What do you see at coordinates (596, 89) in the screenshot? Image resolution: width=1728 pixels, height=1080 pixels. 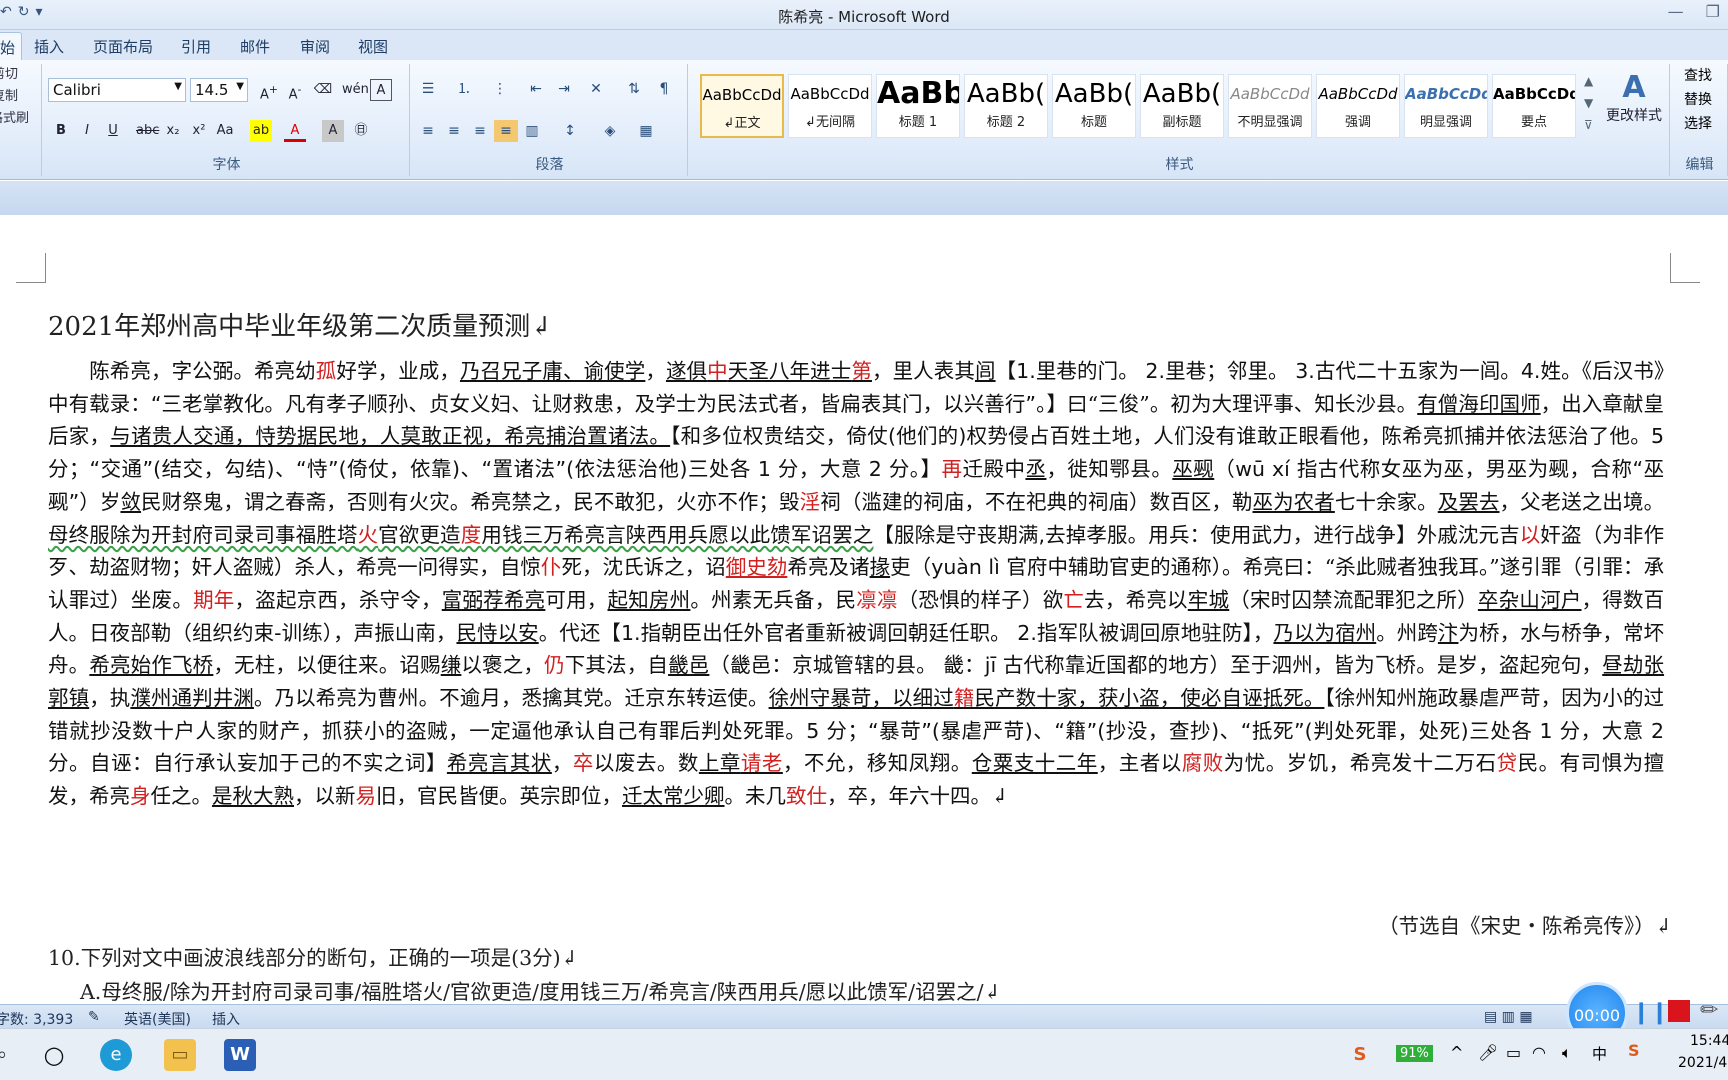 I see `asian-layout-icon: ✕` at bounding box center [596, 89].